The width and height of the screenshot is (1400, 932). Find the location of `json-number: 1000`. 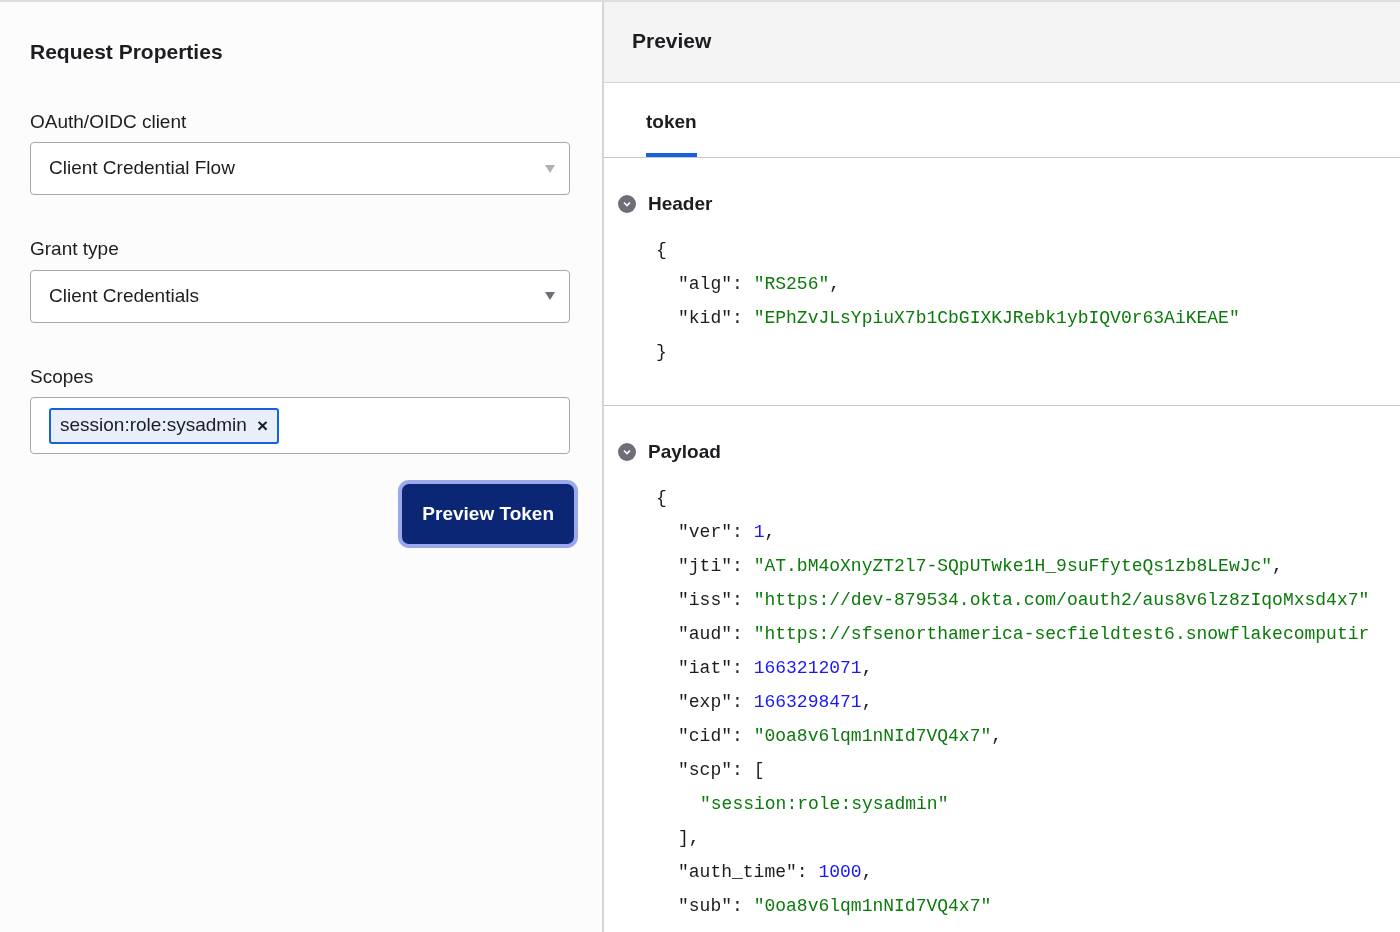

json-number: 1000 is located at coordinates (840, 872).